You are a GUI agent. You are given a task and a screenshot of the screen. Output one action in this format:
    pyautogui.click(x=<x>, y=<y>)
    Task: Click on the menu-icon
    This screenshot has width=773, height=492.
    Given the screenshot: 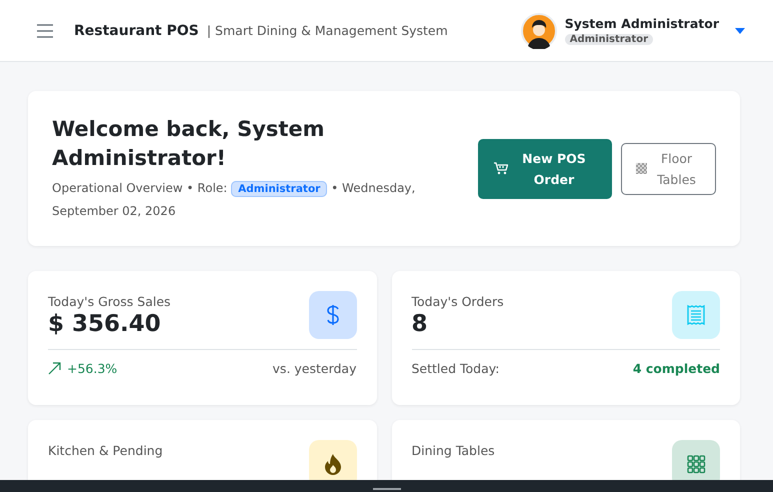 What is the action you would take?
    pyautogui.click(x=45, y=31)
    